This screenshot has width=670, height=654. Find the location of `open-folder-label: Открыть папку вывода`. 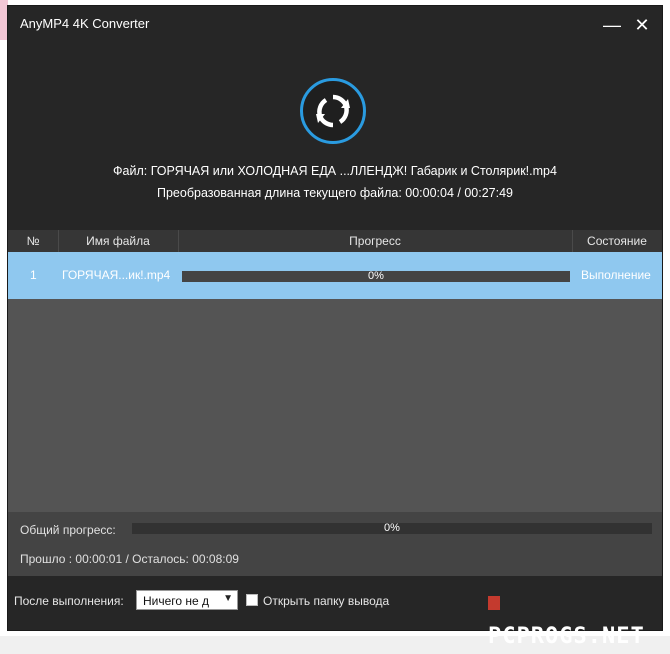

open-folder-label: Открыть папку вывода is located at coordinates (326, 601).